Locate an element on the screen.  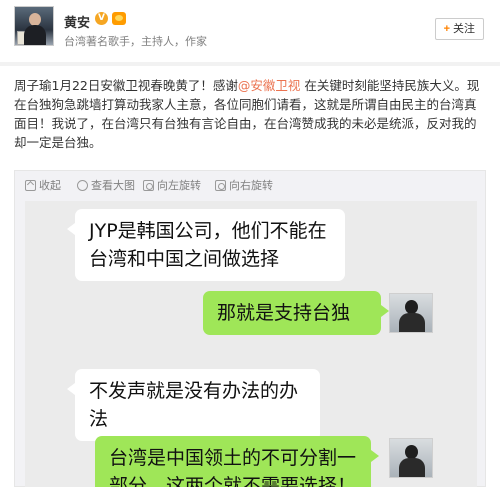
view-large-label: 查看大图 is located at coordinates (113, 185).